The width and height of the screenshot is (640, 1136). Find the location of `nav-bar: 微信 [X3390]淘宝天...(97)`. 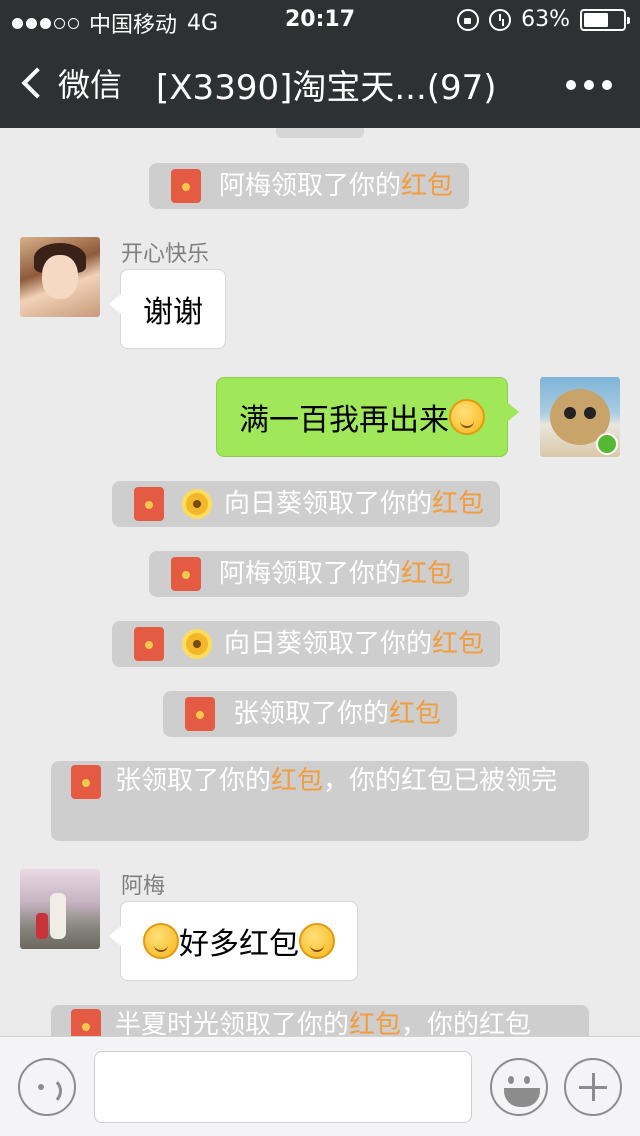

nav-bar: 微信 [X3390]淘宝天...(97) is located at coordinates (320, 84).